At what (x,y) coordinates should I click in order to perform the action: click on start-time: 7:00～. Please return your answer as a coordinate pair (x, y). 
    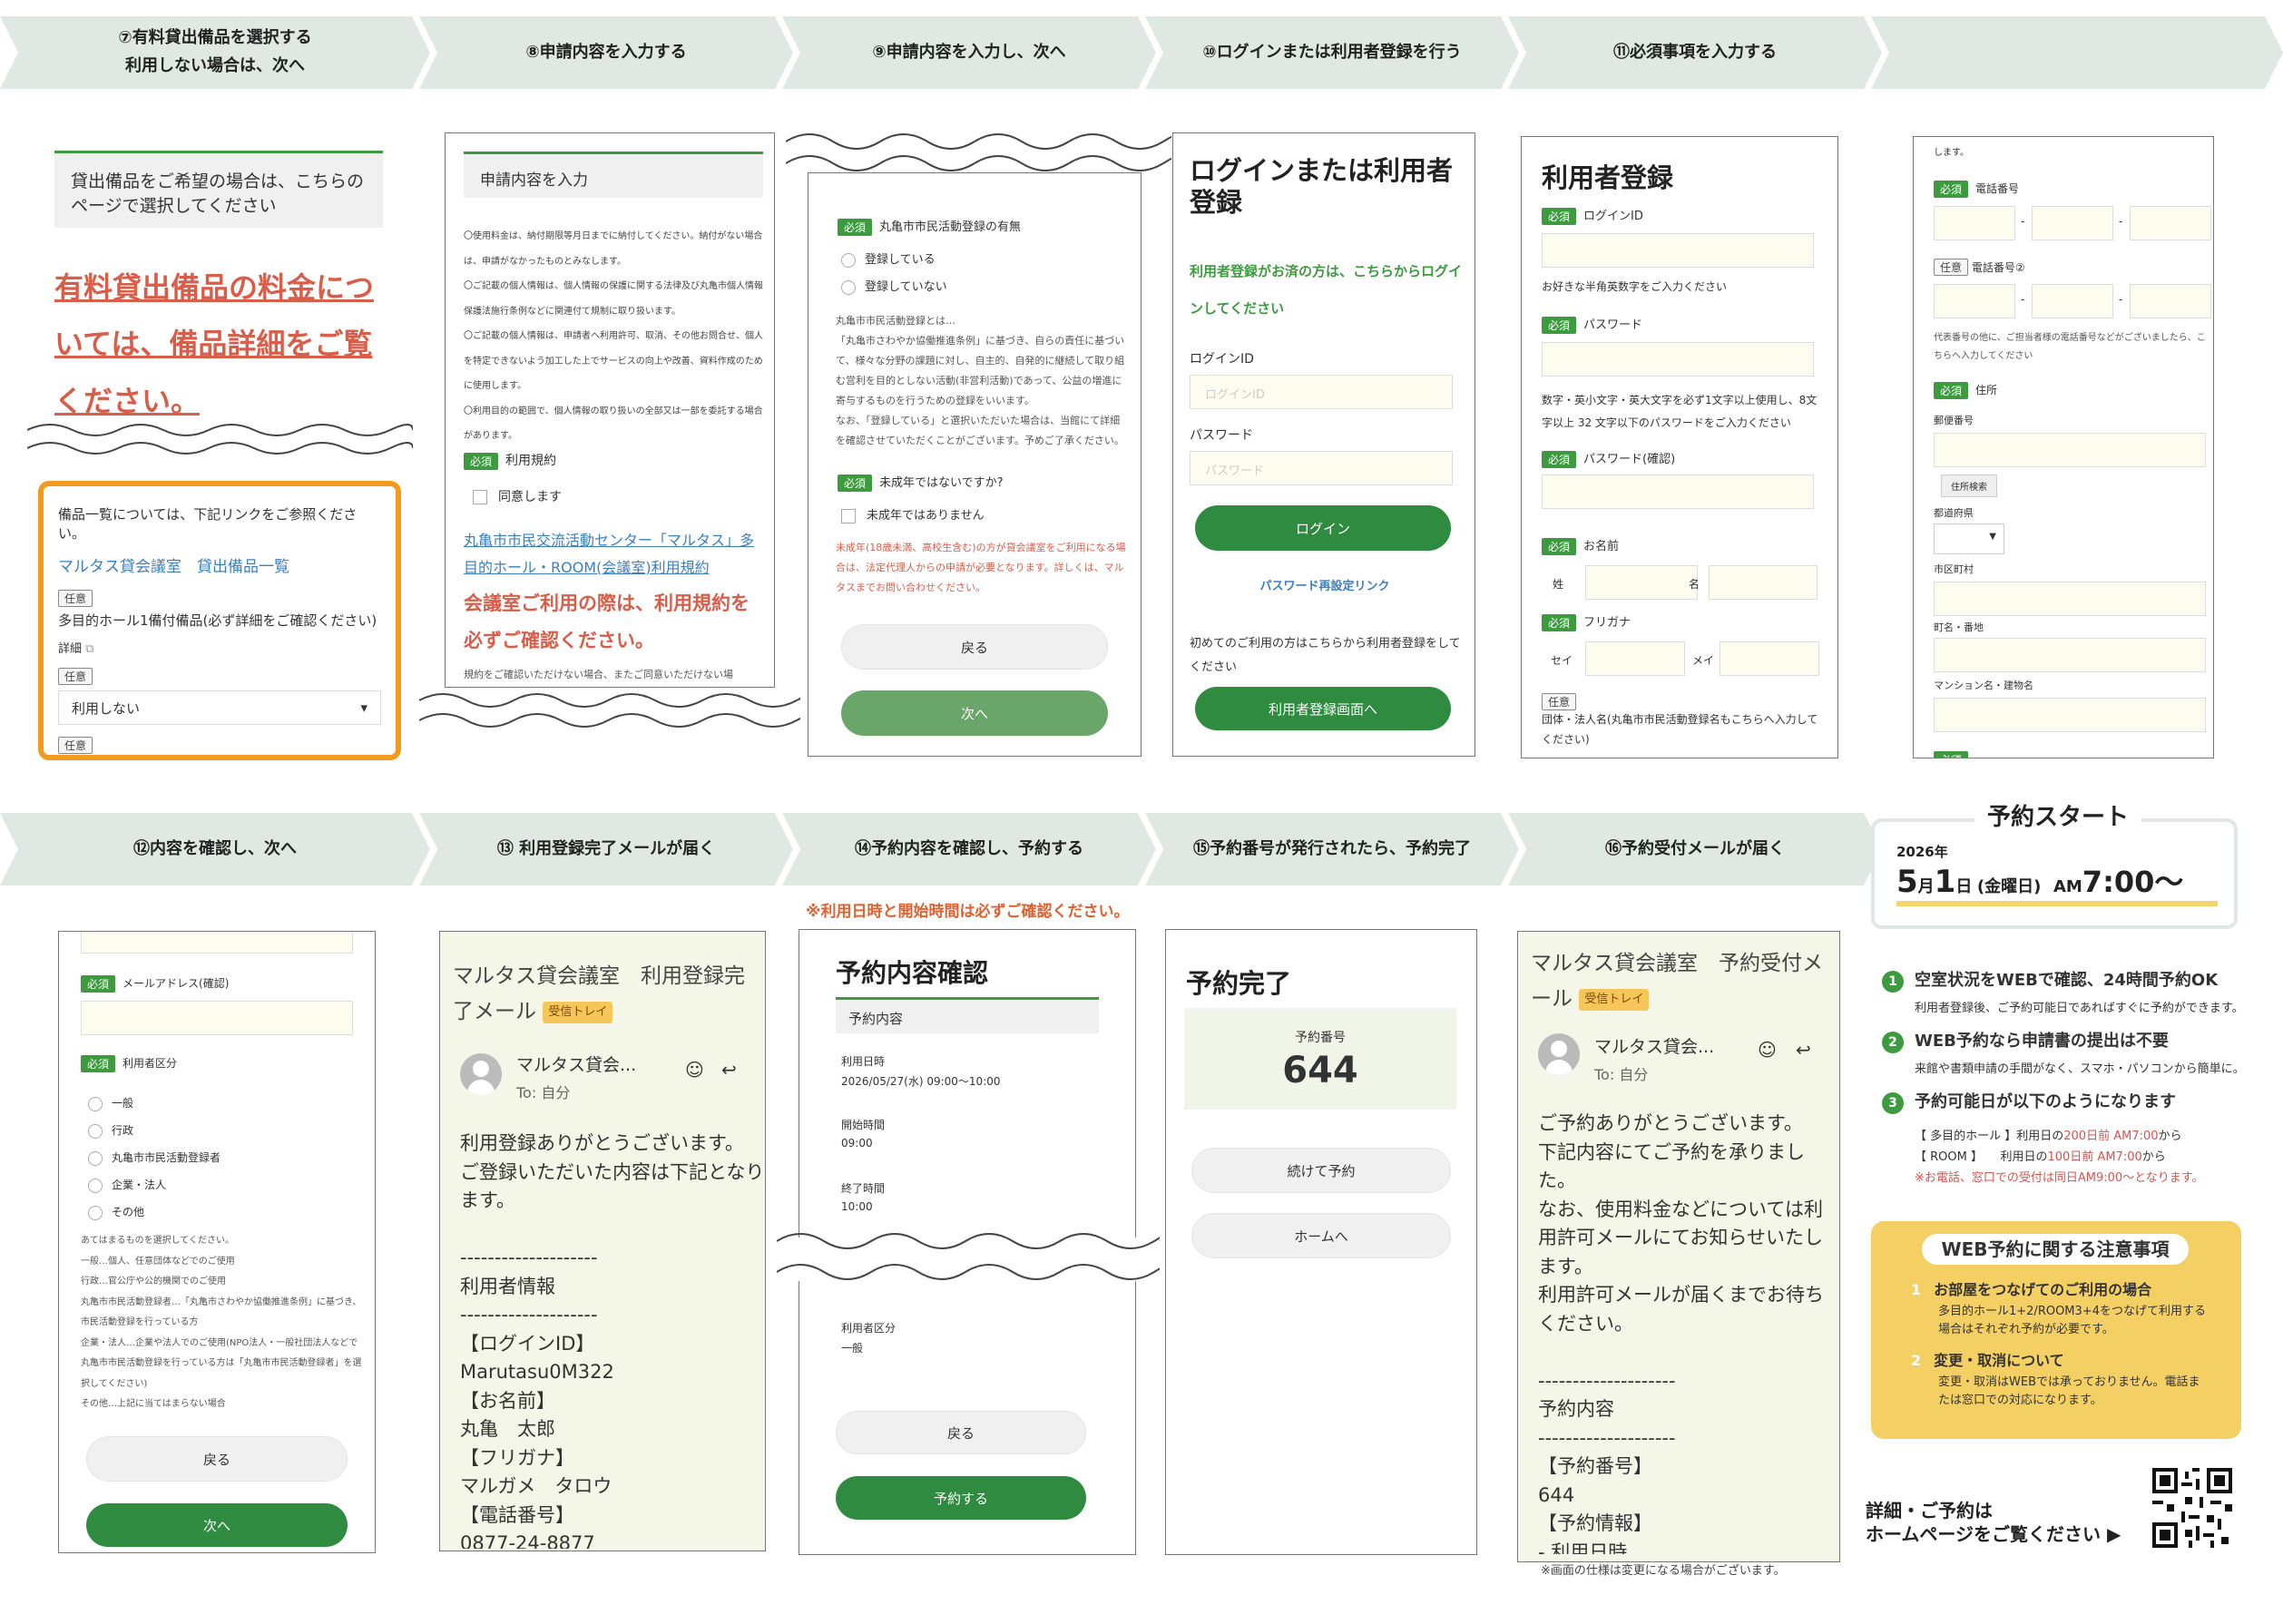
    Looking at the image, I should click on (2133, 882).